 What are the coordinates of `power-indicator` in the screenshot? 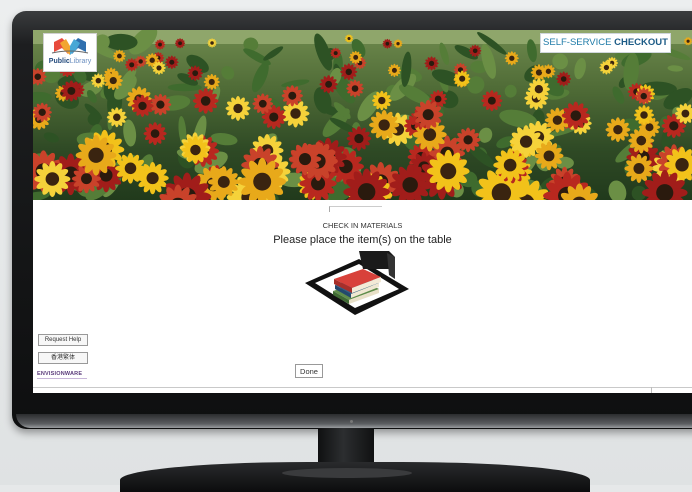 It's located at (351, 421).